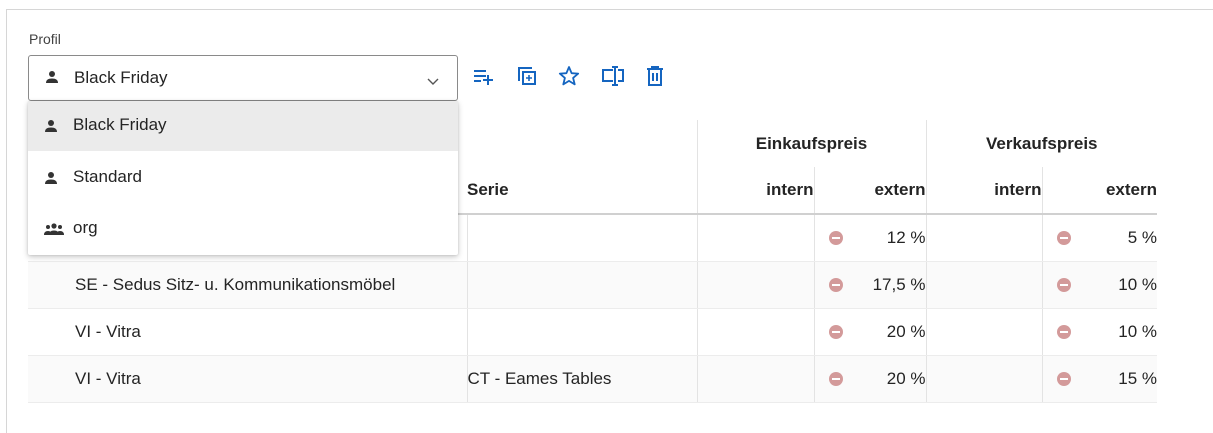  I want to click on table-row: VI - Vitra 20 % 10 %, so click(592, 332).